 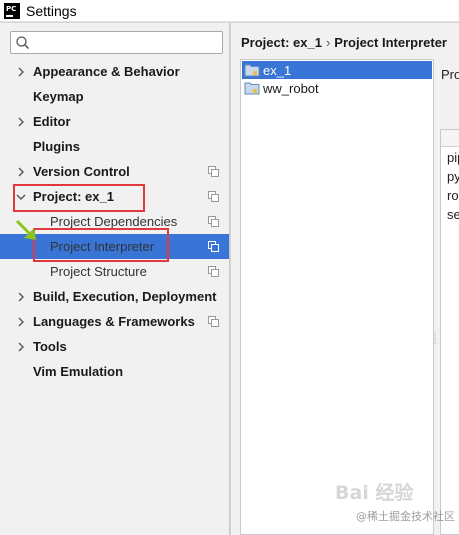 I want to click on project-item-label: ww_robot, so click(x=291, y=88).